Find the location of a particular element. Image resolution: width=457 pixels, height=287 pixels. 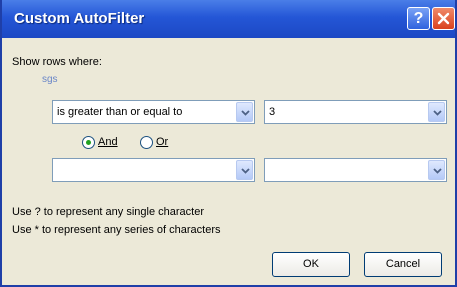

or-radio is located at coordinates (146, 142).